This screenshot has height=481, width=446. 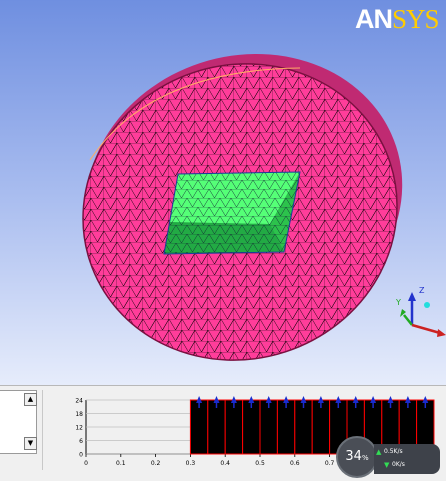 What do you see at coordinates (423, 314) in the screenshot?
I see `axis-triad` at bounding box center [423, 314].